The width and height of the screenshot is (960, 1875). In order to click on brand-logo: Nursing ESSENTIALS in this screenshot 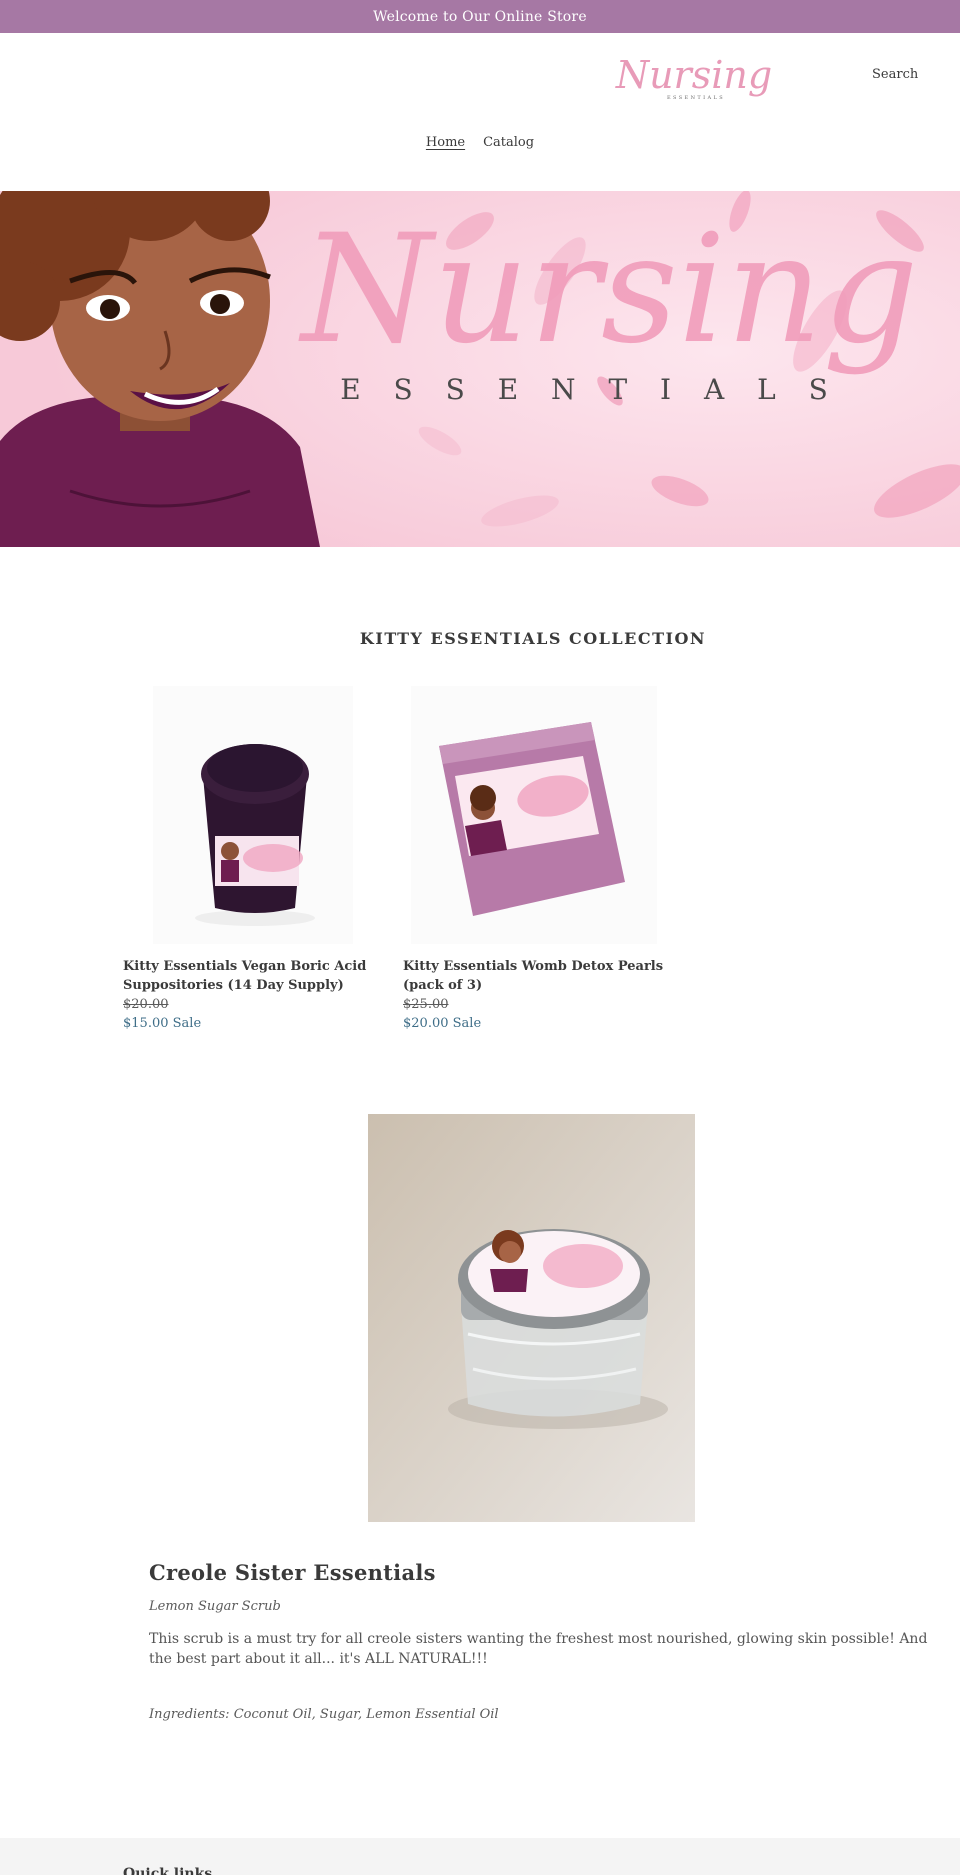, I will do `click(694, 82)`.